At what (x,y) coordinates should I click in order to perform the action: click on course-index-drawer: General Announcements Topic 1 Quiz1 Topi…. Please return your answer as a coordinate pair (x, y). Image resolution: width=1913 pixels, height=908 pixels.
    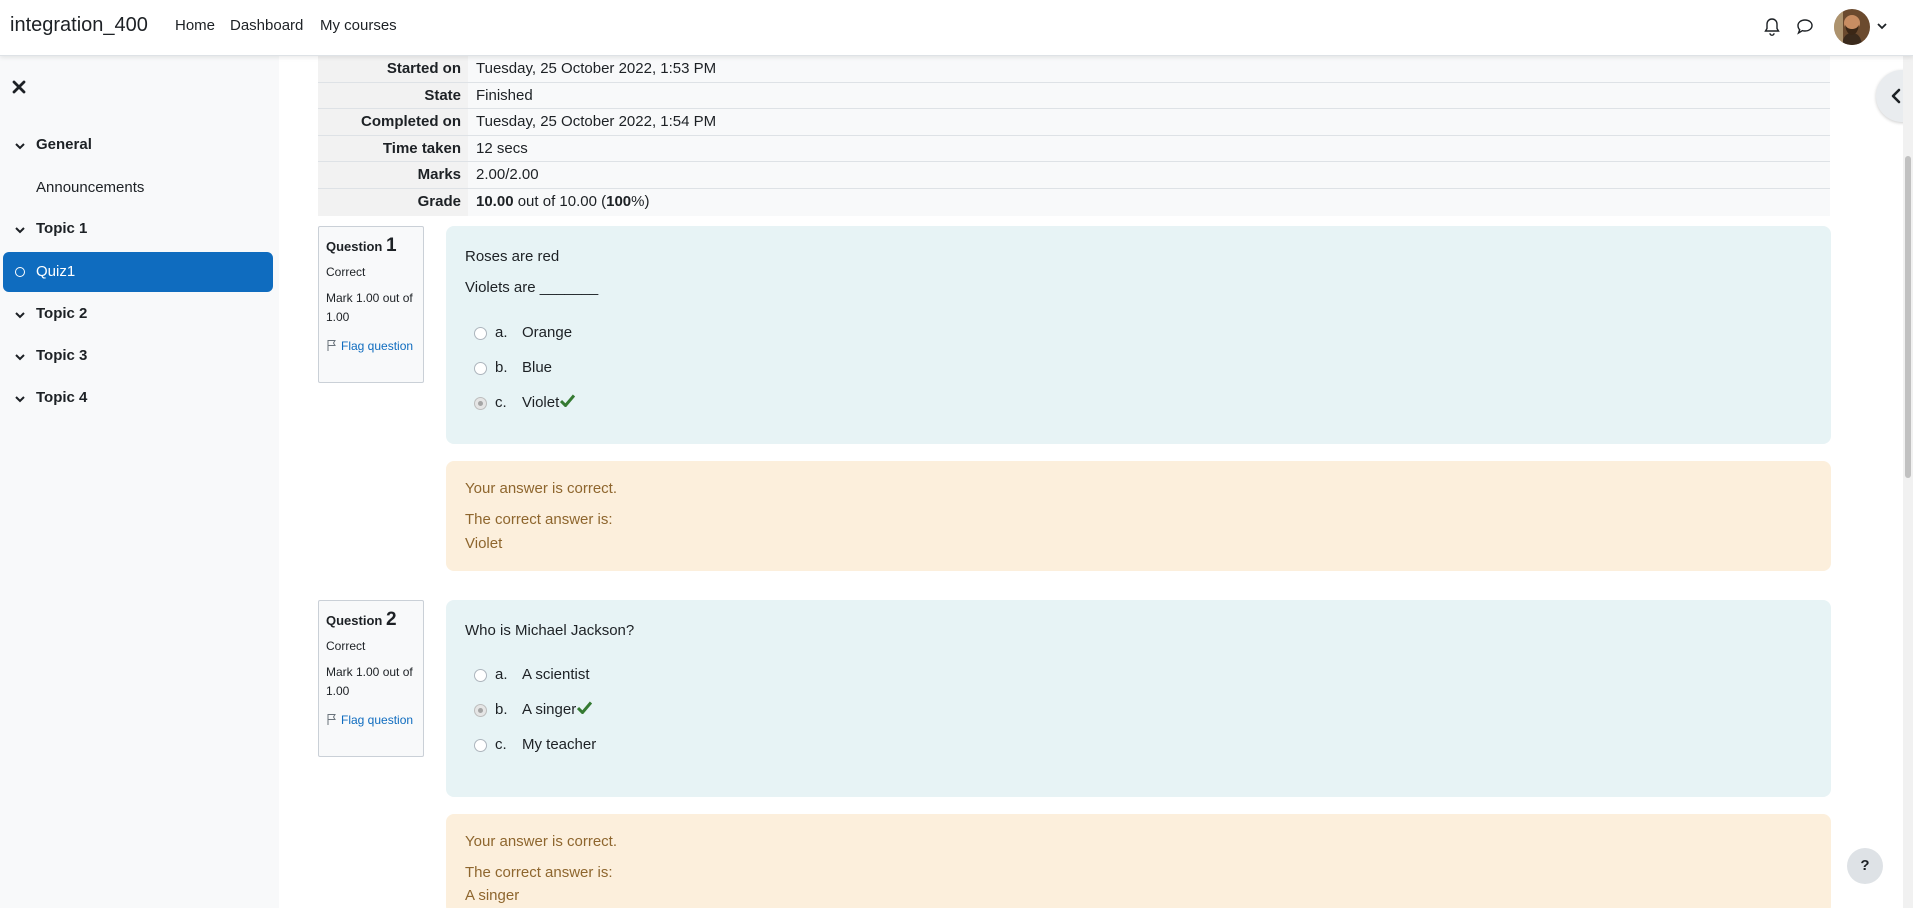
    Looking at the image, I should click on (139, 482).